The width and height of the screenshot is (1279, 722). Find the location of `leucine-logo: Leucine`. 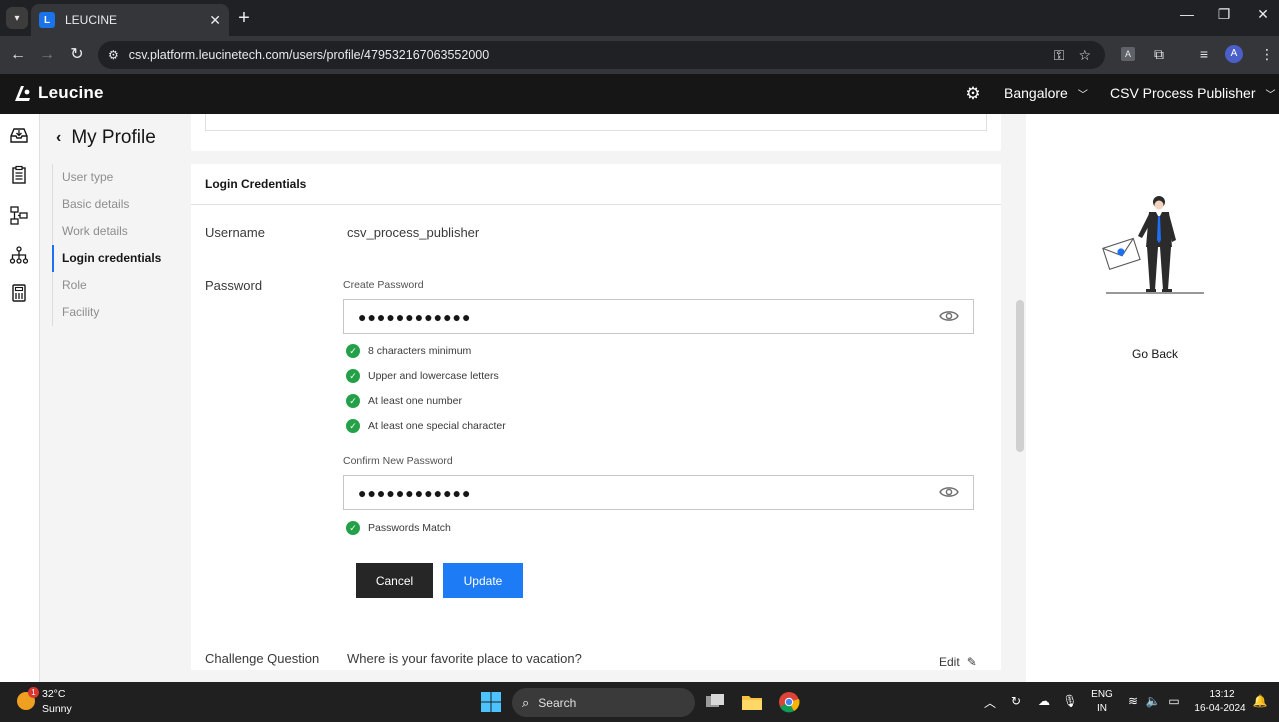

leucine-logo: Leucine is located at coordinates (58, 93).